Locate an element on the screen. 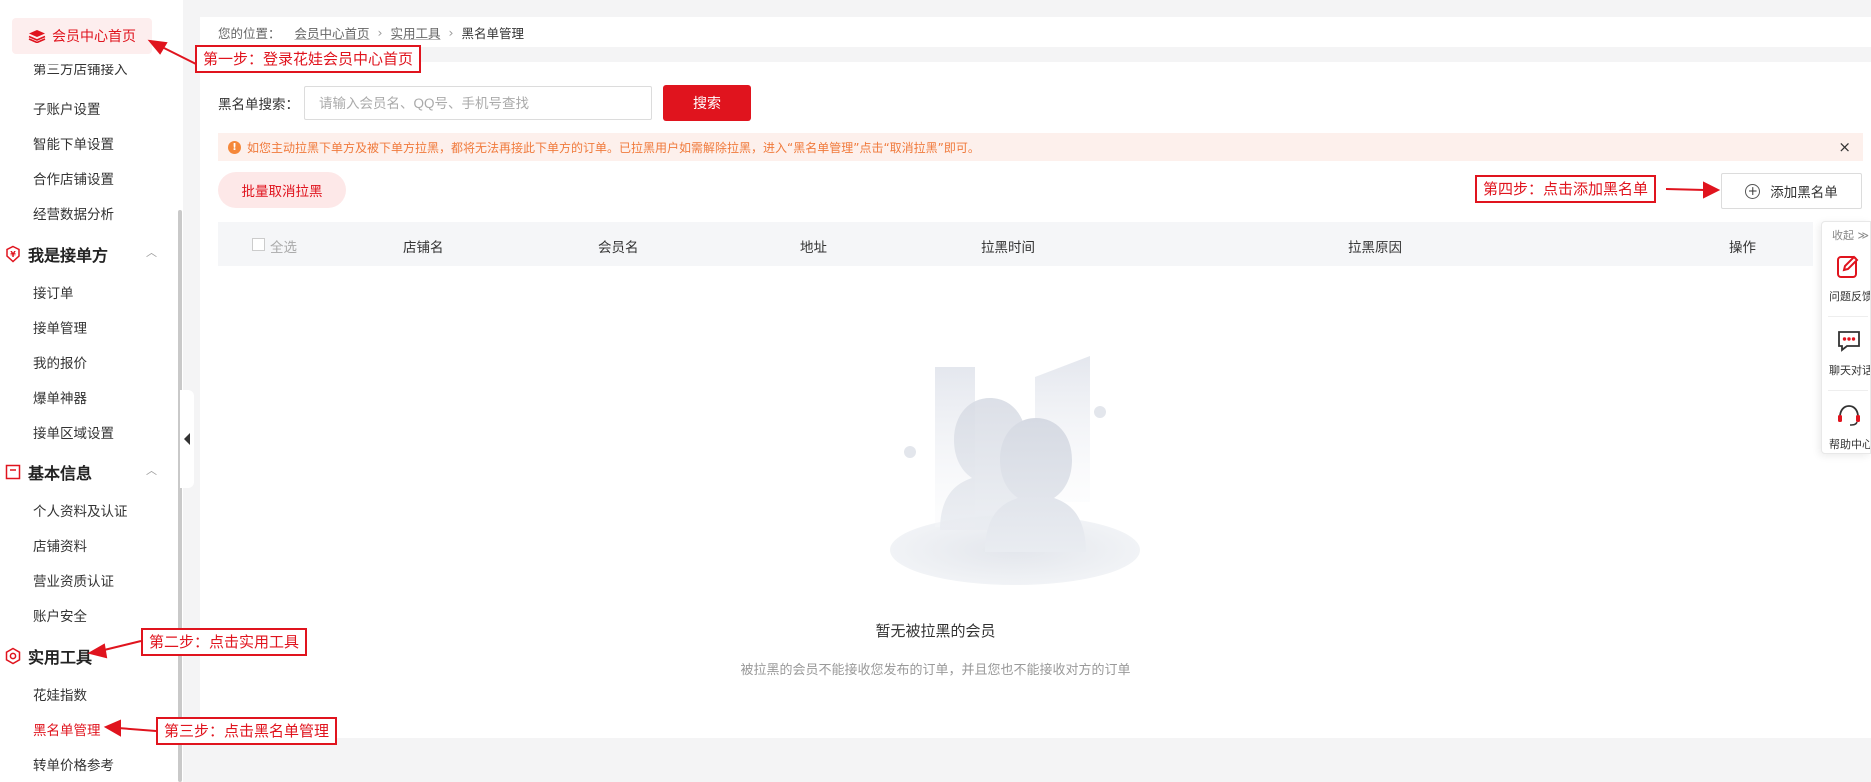 The image size is (1871, 782). annotation-step4: 第四步：点击添加黑名单 is located at coordinates (1566, 189).